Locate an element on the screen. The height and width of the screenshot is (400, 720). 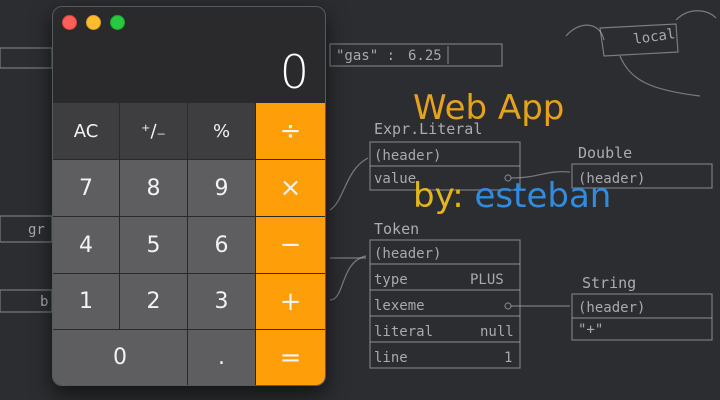
window-controls is located at coordinates (93, 22).